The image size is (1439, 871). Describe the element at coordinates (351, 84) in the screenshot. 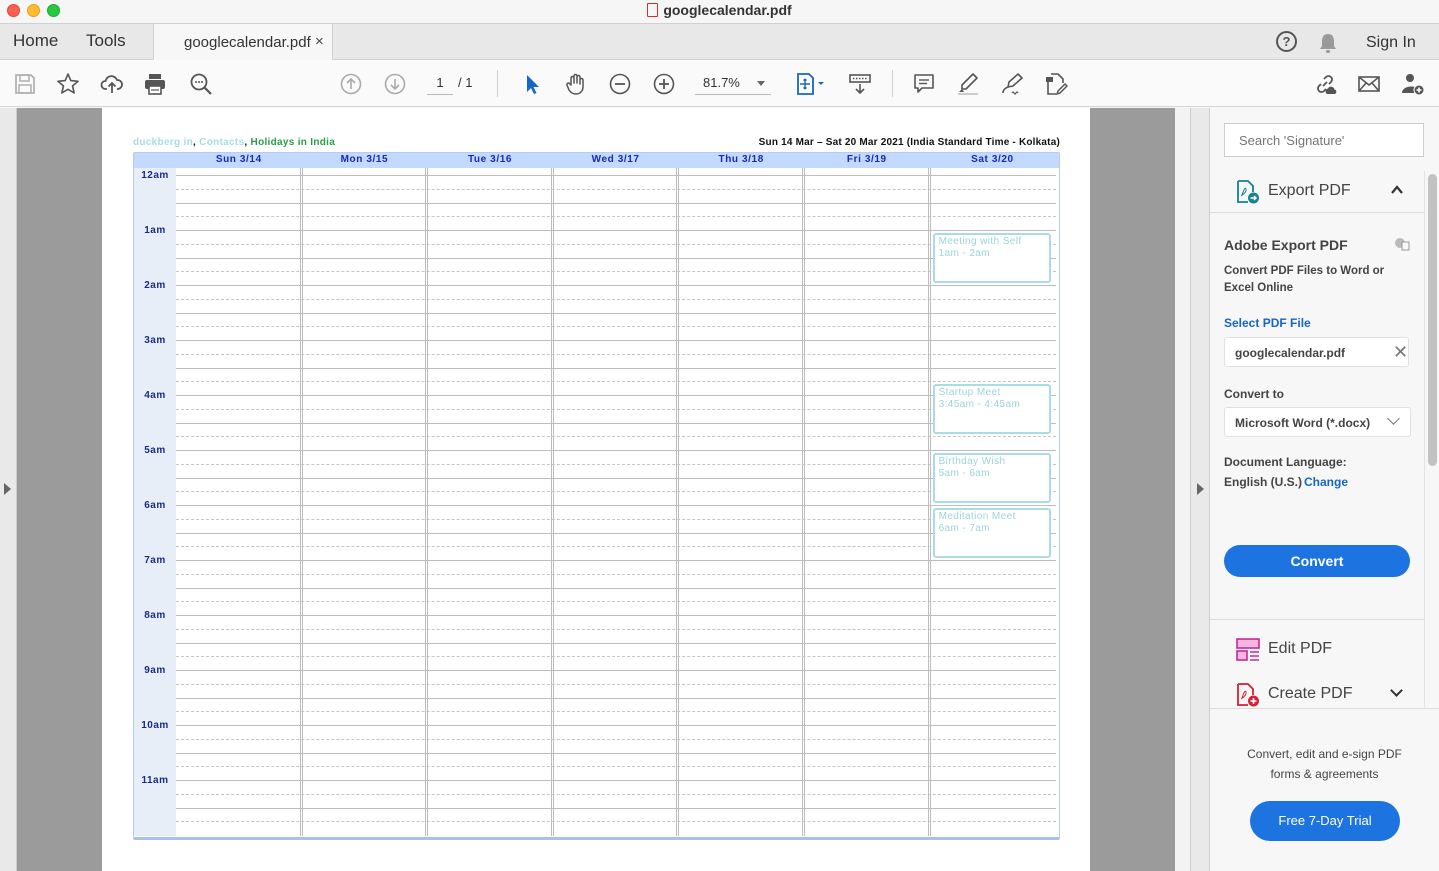

I see `previous-page-icon` at that location.